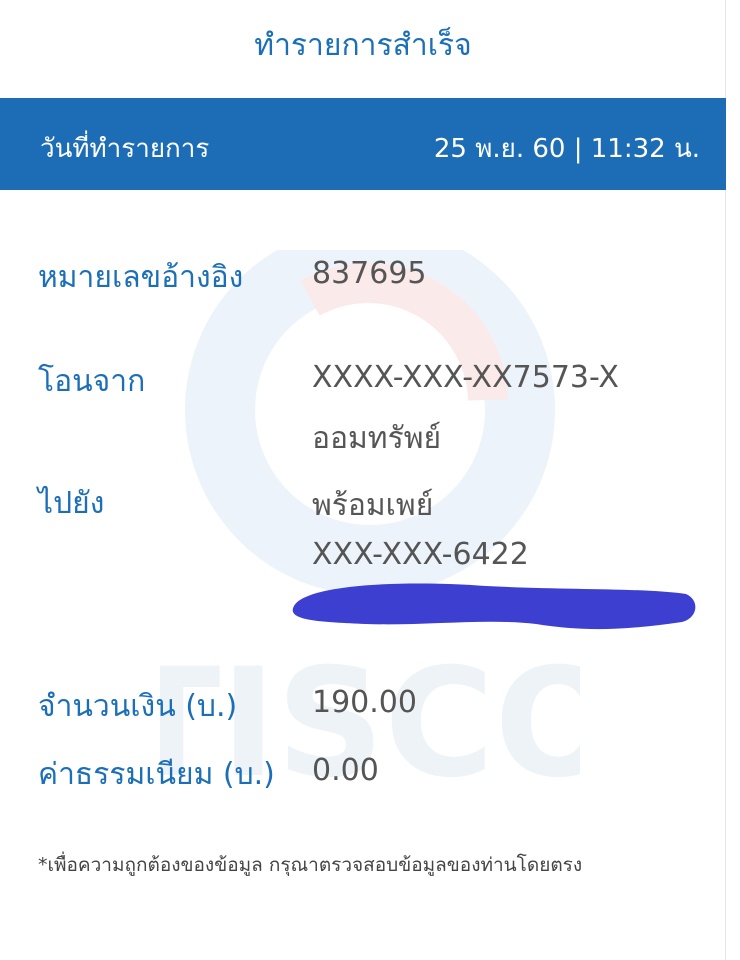 Image resolution: width=740 pixels, height=960 pixels. I want to click on from-account-number: XXXX-XXX-XX7573-X, so click(465, 377).